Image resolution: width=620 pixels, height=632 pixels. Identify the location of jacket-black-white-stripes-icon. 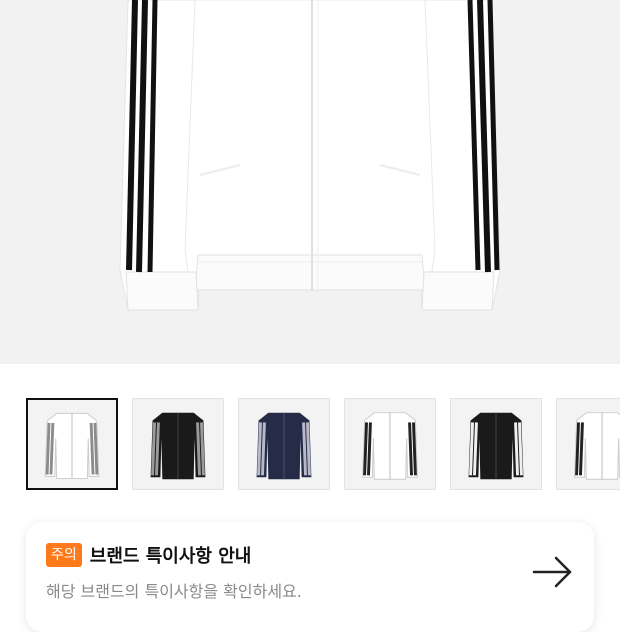
(496, 446).